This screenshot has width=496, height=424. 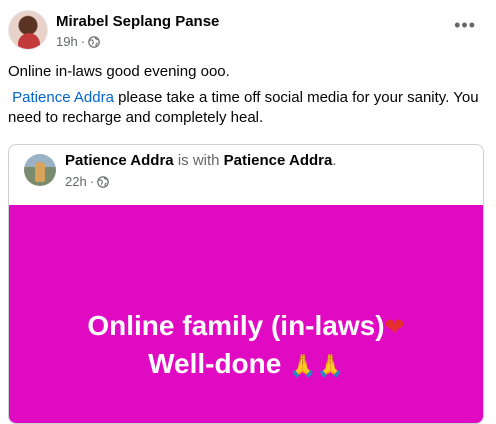 What do you see at coordinates (119, 71) in the screenshot?
I see `post-text-line1: Online in-laws good evening ooo.` at bounding box center [119, 71].